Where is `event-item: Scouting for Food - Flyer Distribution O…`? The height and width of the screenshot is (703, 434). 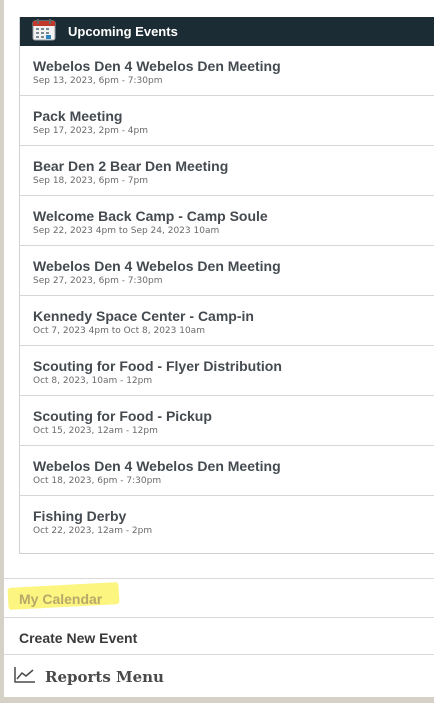
event-item: Scouting for Food - Flyer Distribution O… is located at coordinates (227, 371).